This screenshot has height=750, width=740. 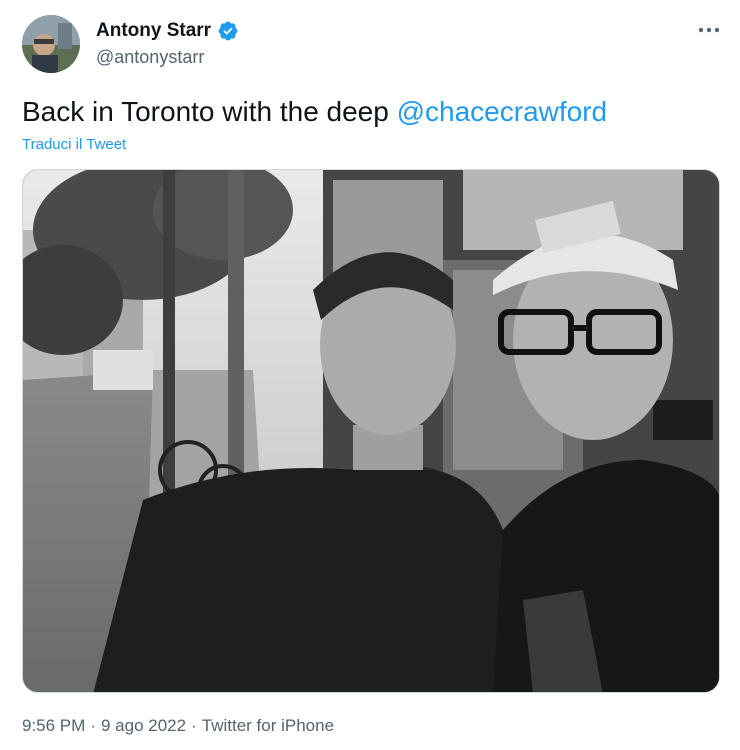 What do you see at coordinates (502, 111) in the screenshot?
I see `mention-link: @chacecrawford` at bounding box center [502, 111].